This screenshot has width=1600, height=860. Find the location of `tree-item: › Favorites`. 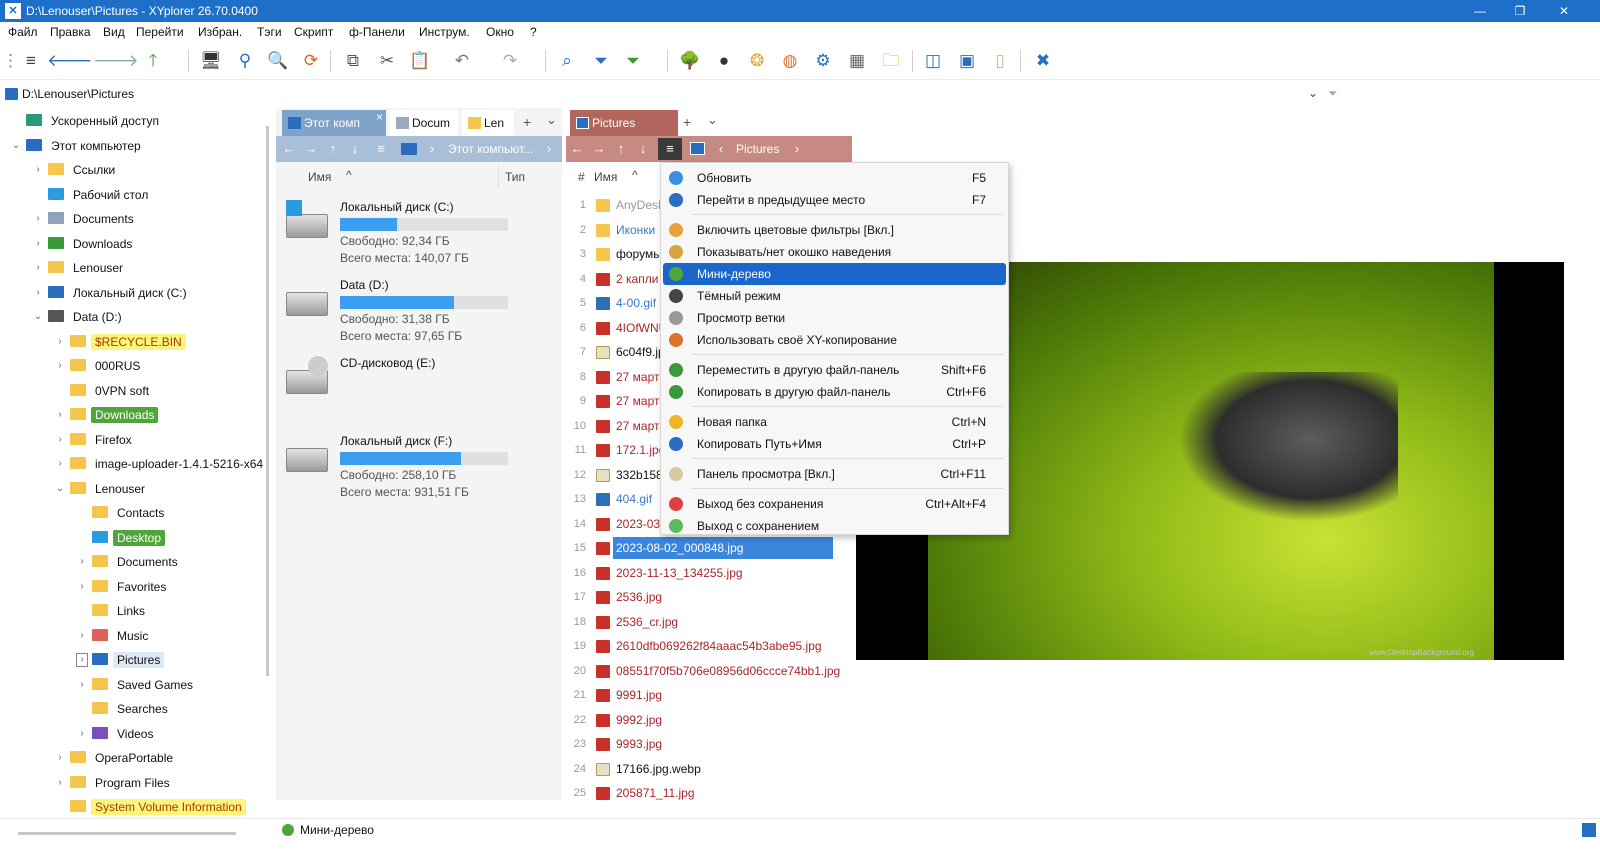

tree-item: › Favorites is located at coordinates (125, 587).